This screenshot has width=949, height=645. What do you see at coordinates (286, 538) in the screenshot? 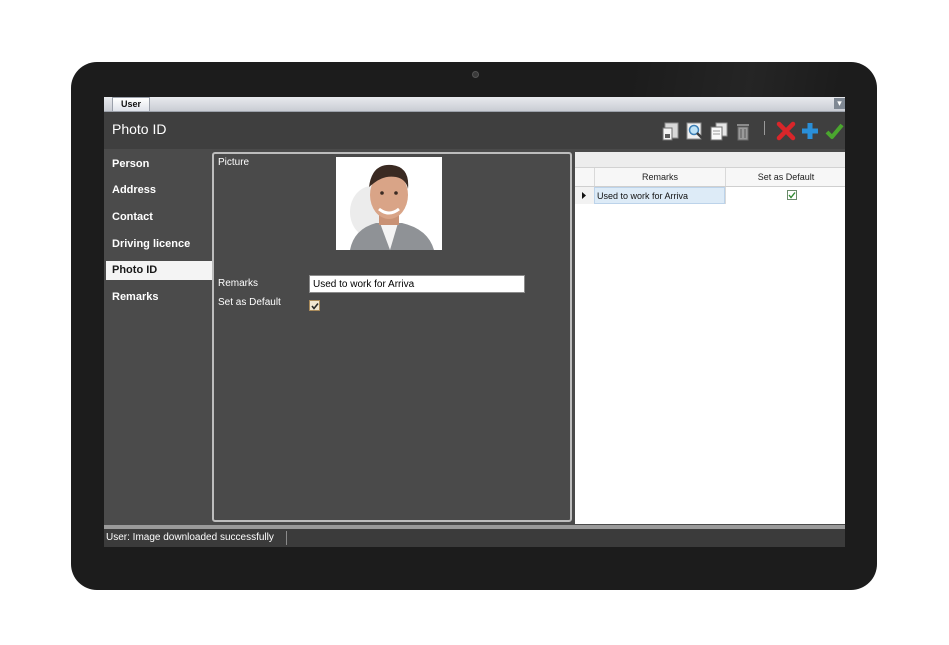
I see `status-divider` at bounding box center [286, 538].